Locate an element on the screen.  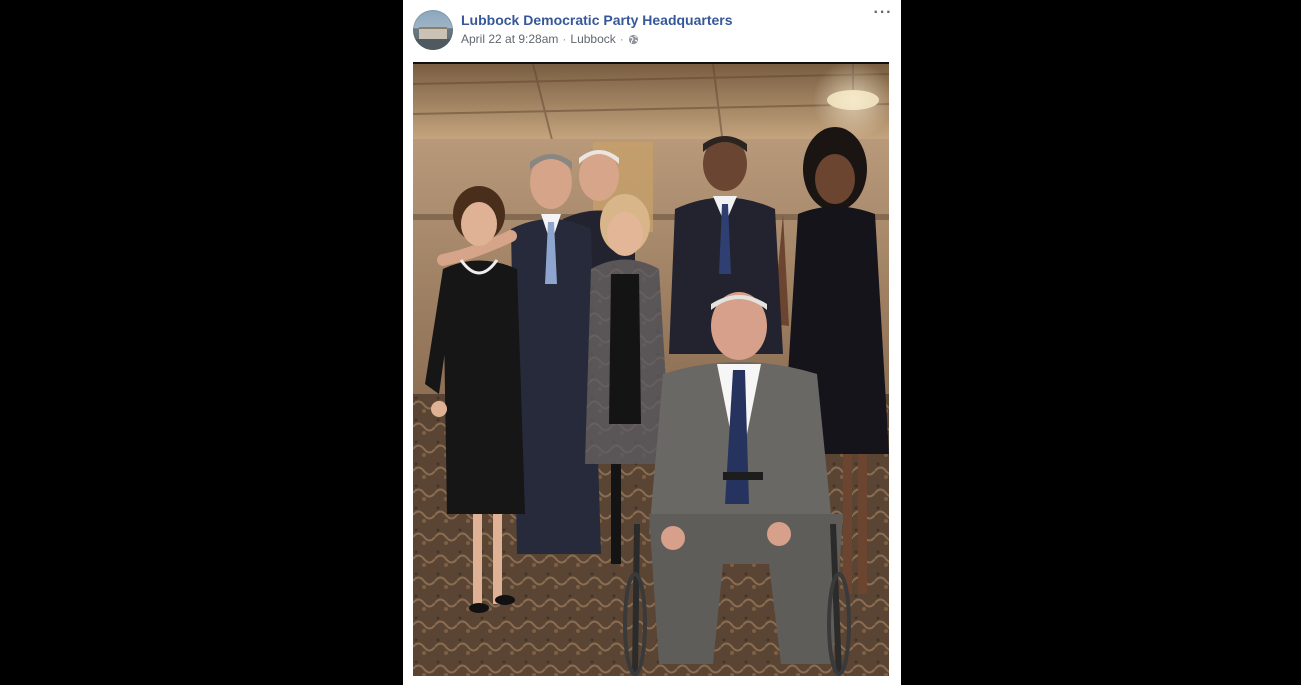
page-avatar is located at coordinates (433, 30).